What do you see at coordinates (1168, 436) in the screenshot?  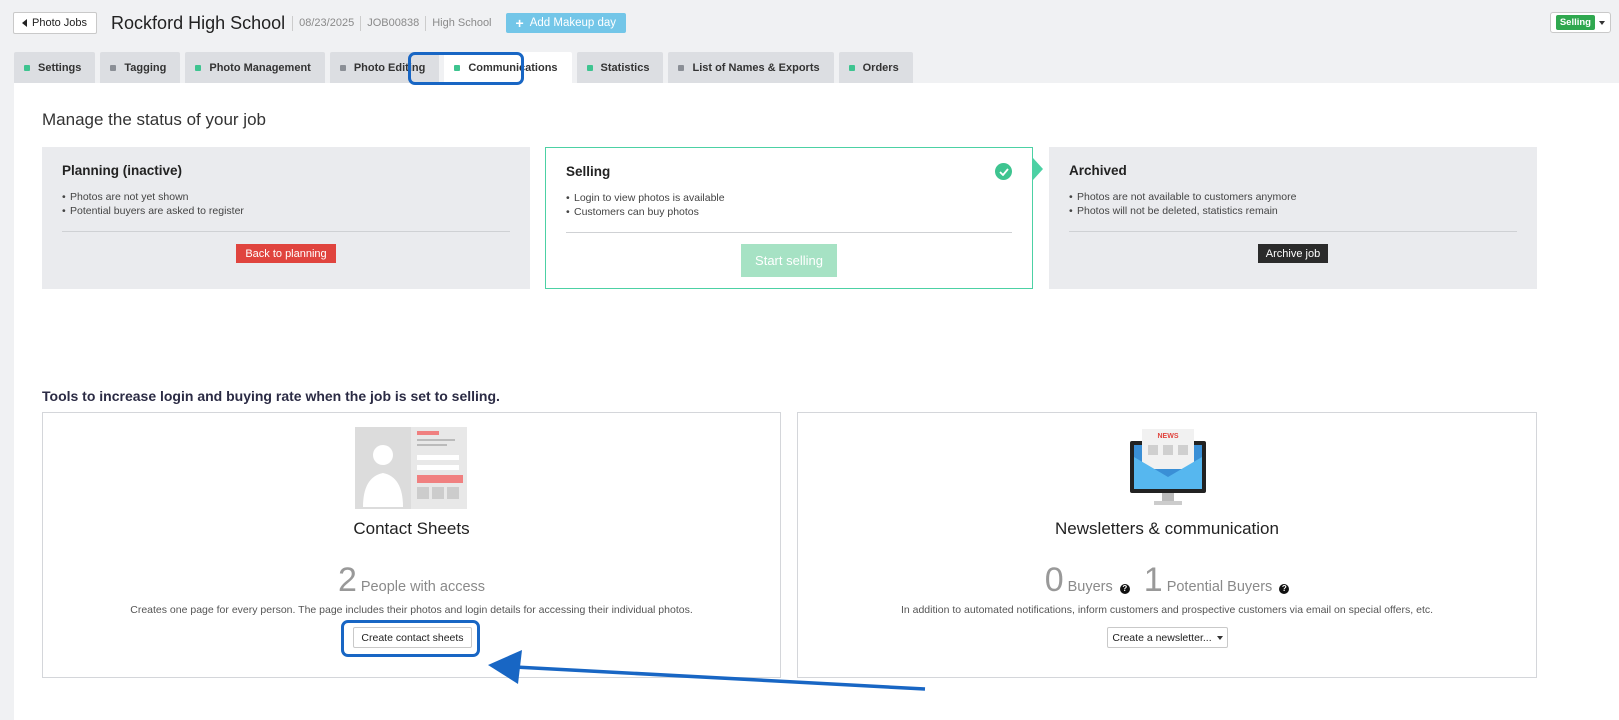 I see `news-label: NEWS` at bounding box center [1168, 436].